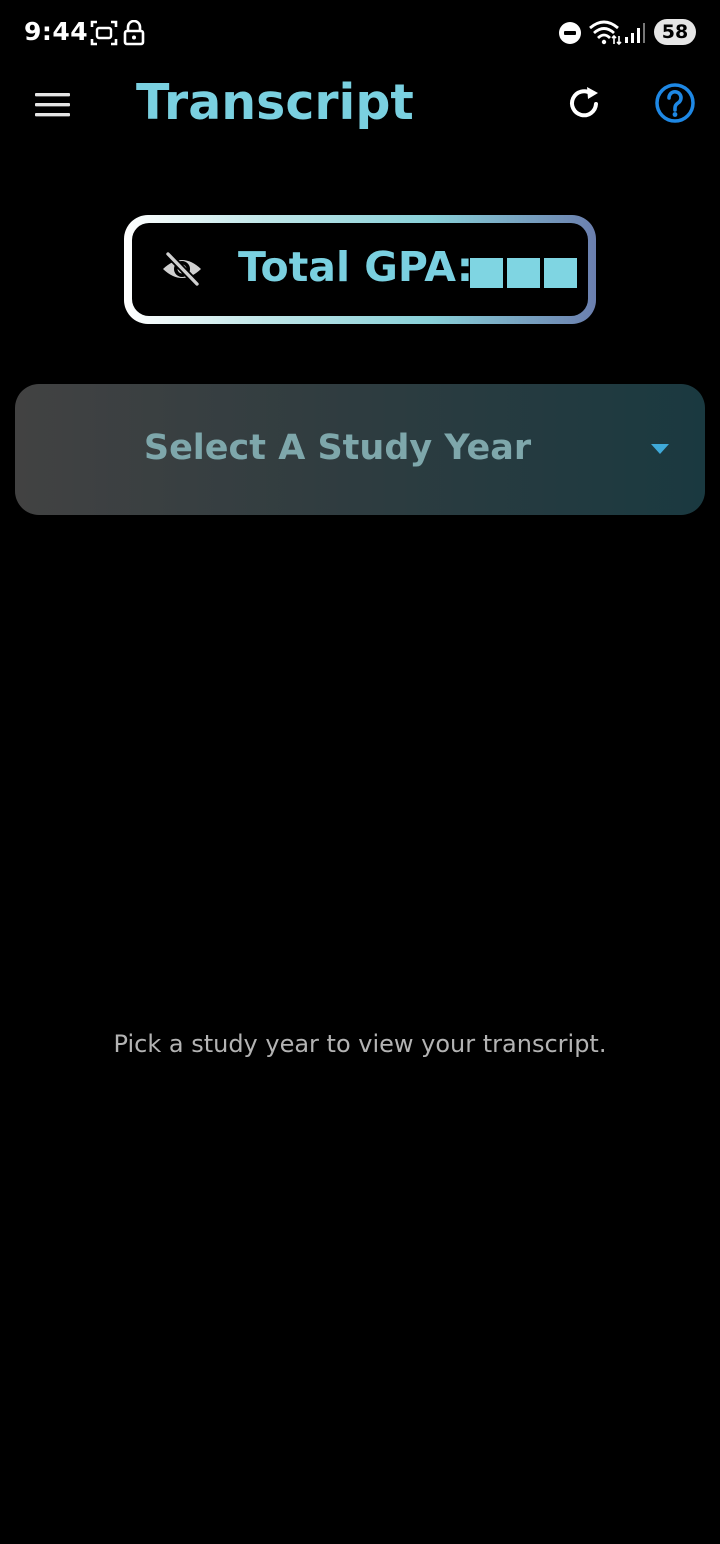 The width and height of the screenshot is (720, 1544). I want to click on gpa-label: Total GPA:, so click(356, 267).